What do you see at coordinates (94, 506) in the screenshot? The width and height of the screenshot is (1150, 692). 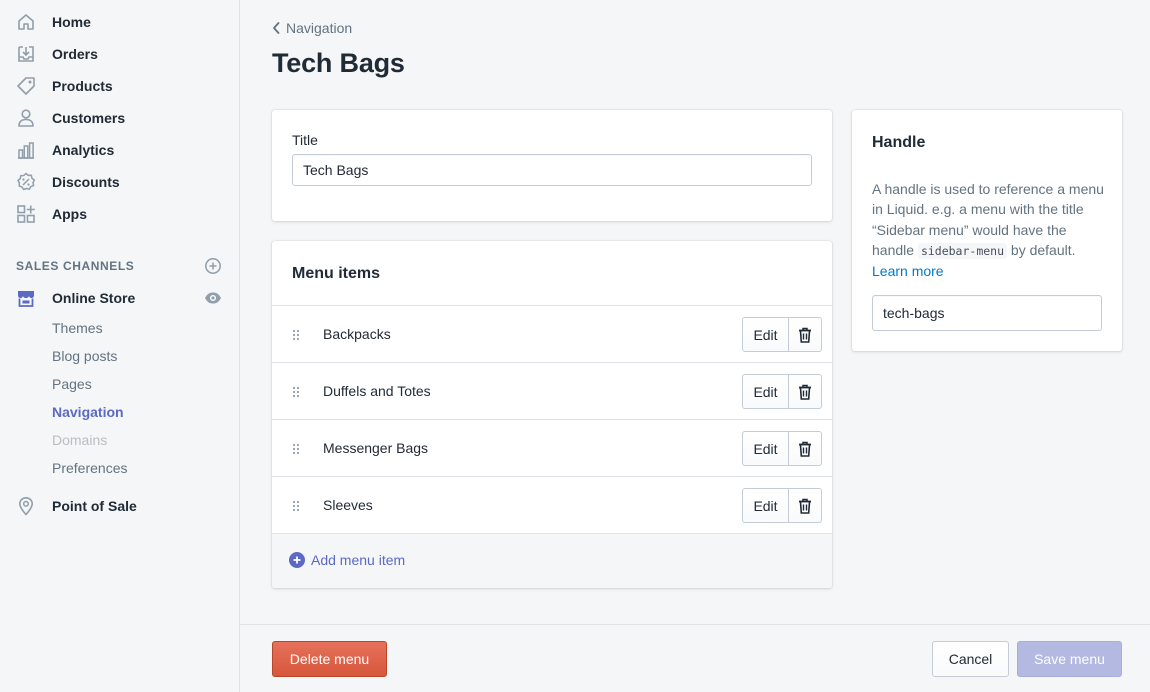 I see `sidebar-item-label: Point of Sale` at bounding box center [94, 506].